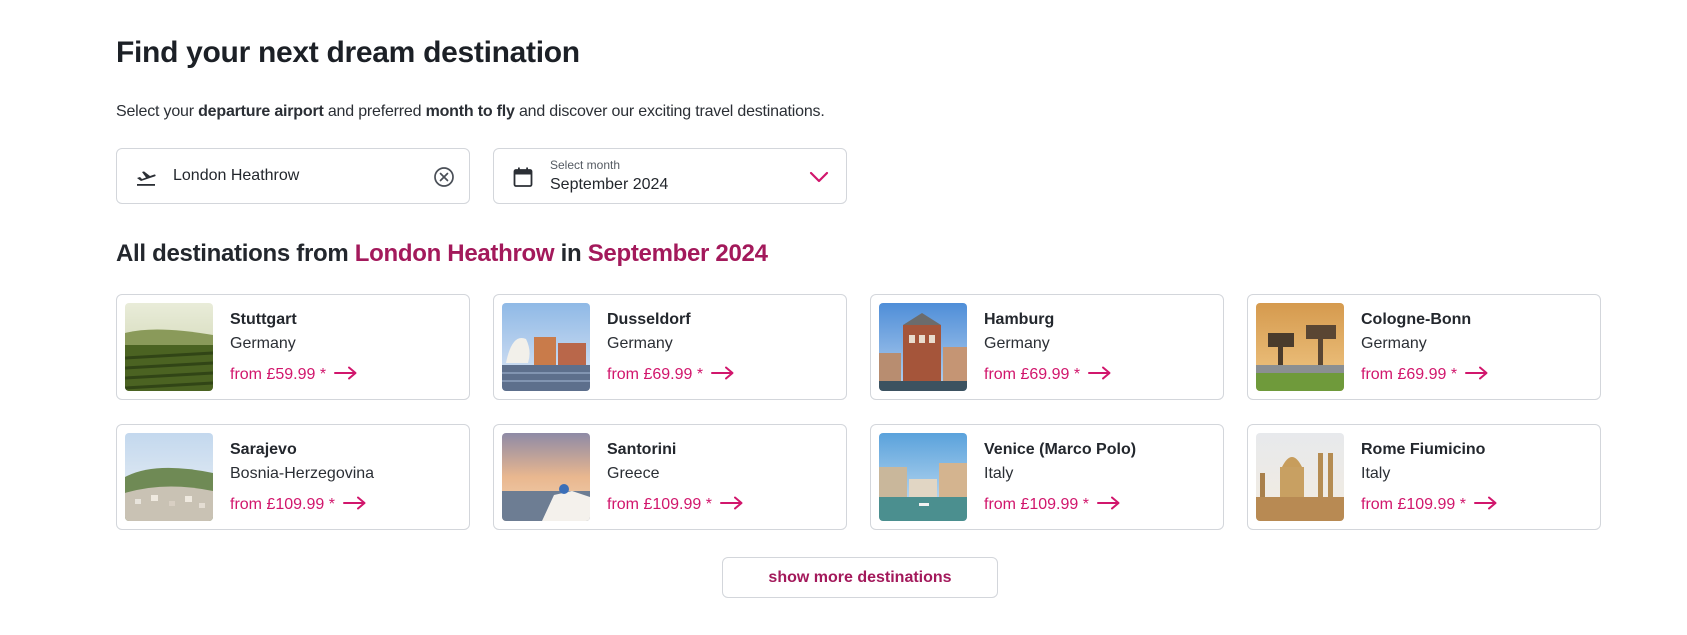 The width and height of the screenshot is (1687, 635). What do you see at coordinates (609, 184) in the screenshot?
I see `month-select-value: September 2024` at bounding box center [609, 184].